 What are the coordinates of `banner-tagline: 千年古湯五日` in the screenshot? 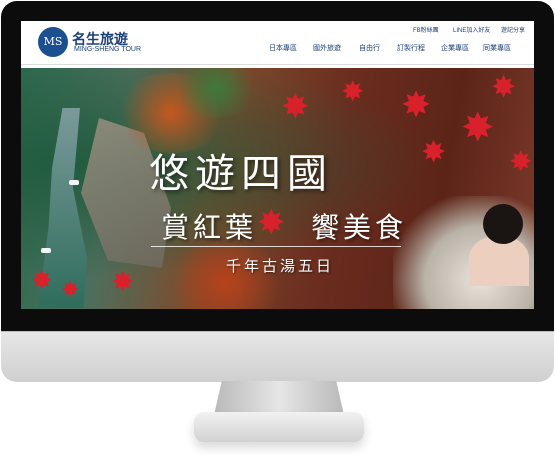 It's located at (280, 266).